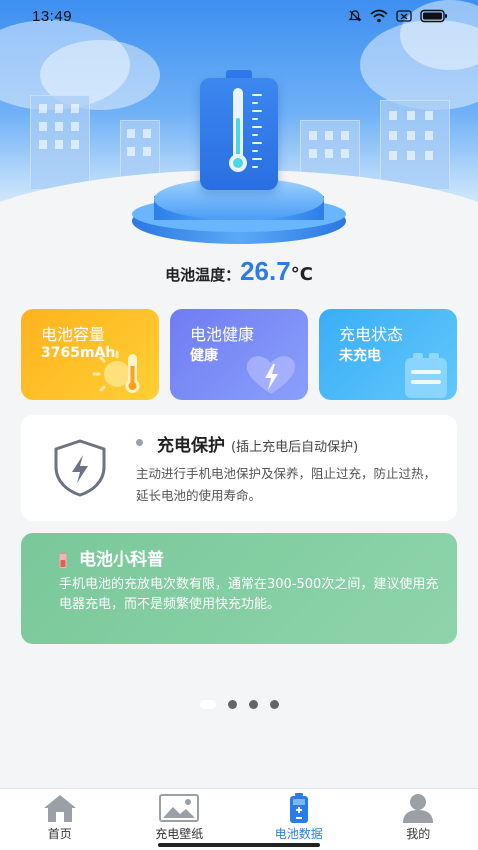 The width and height of the screenshot is (478, 850). I want to click on status-time: 13:49, so click(52, 16).